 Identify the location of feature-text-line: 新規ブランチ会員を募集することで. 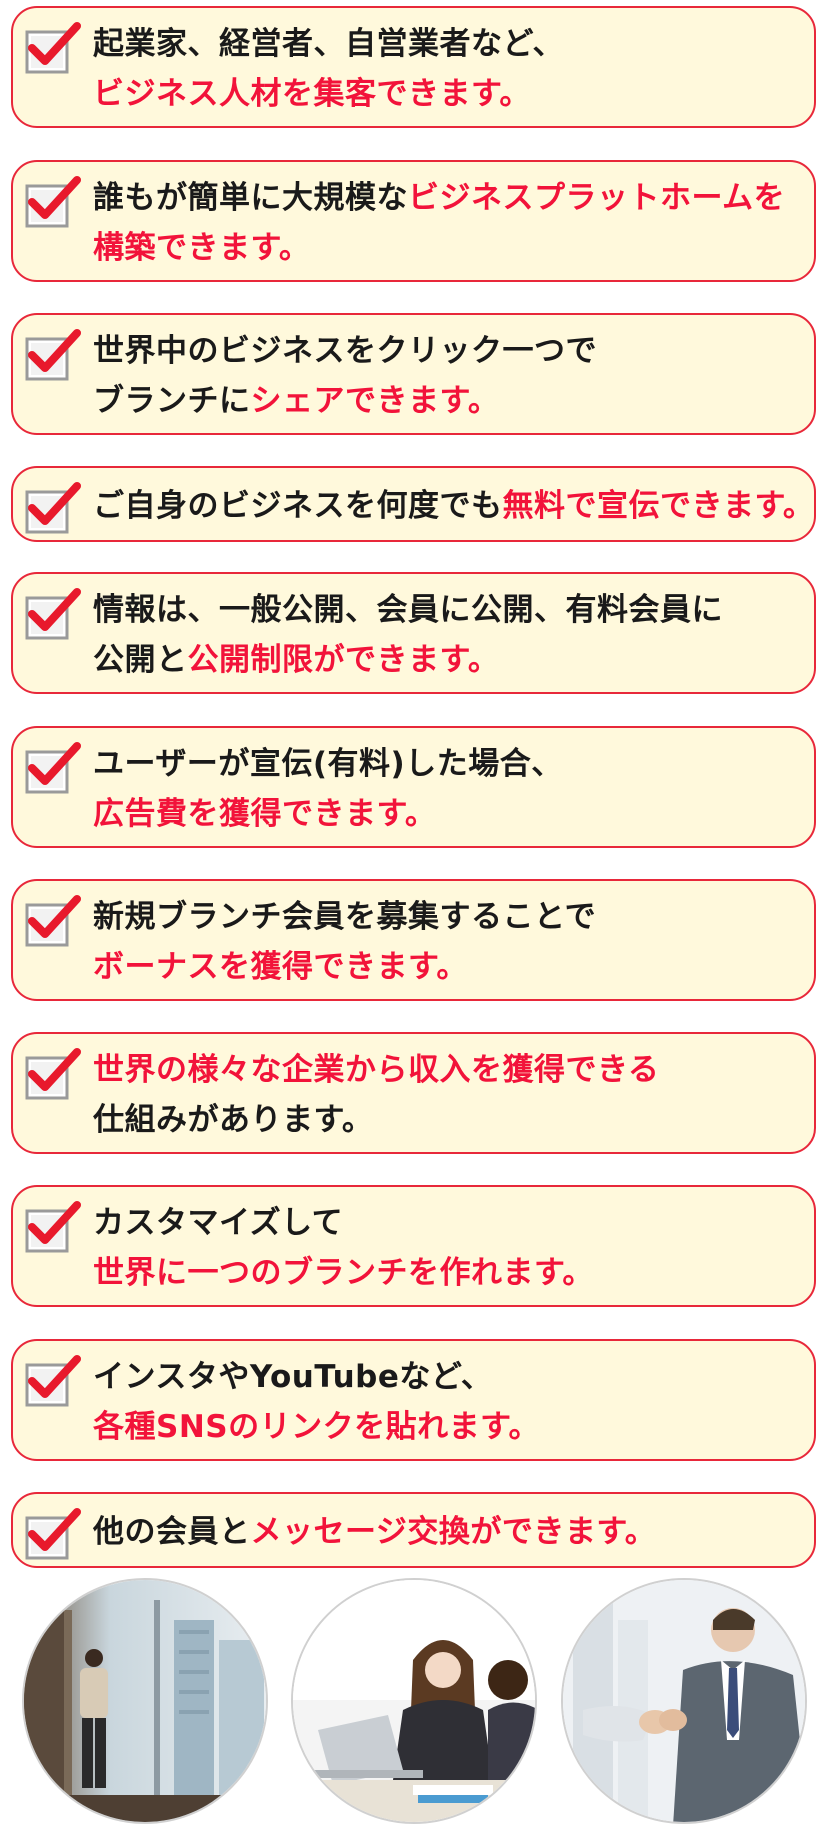
(447, 917).